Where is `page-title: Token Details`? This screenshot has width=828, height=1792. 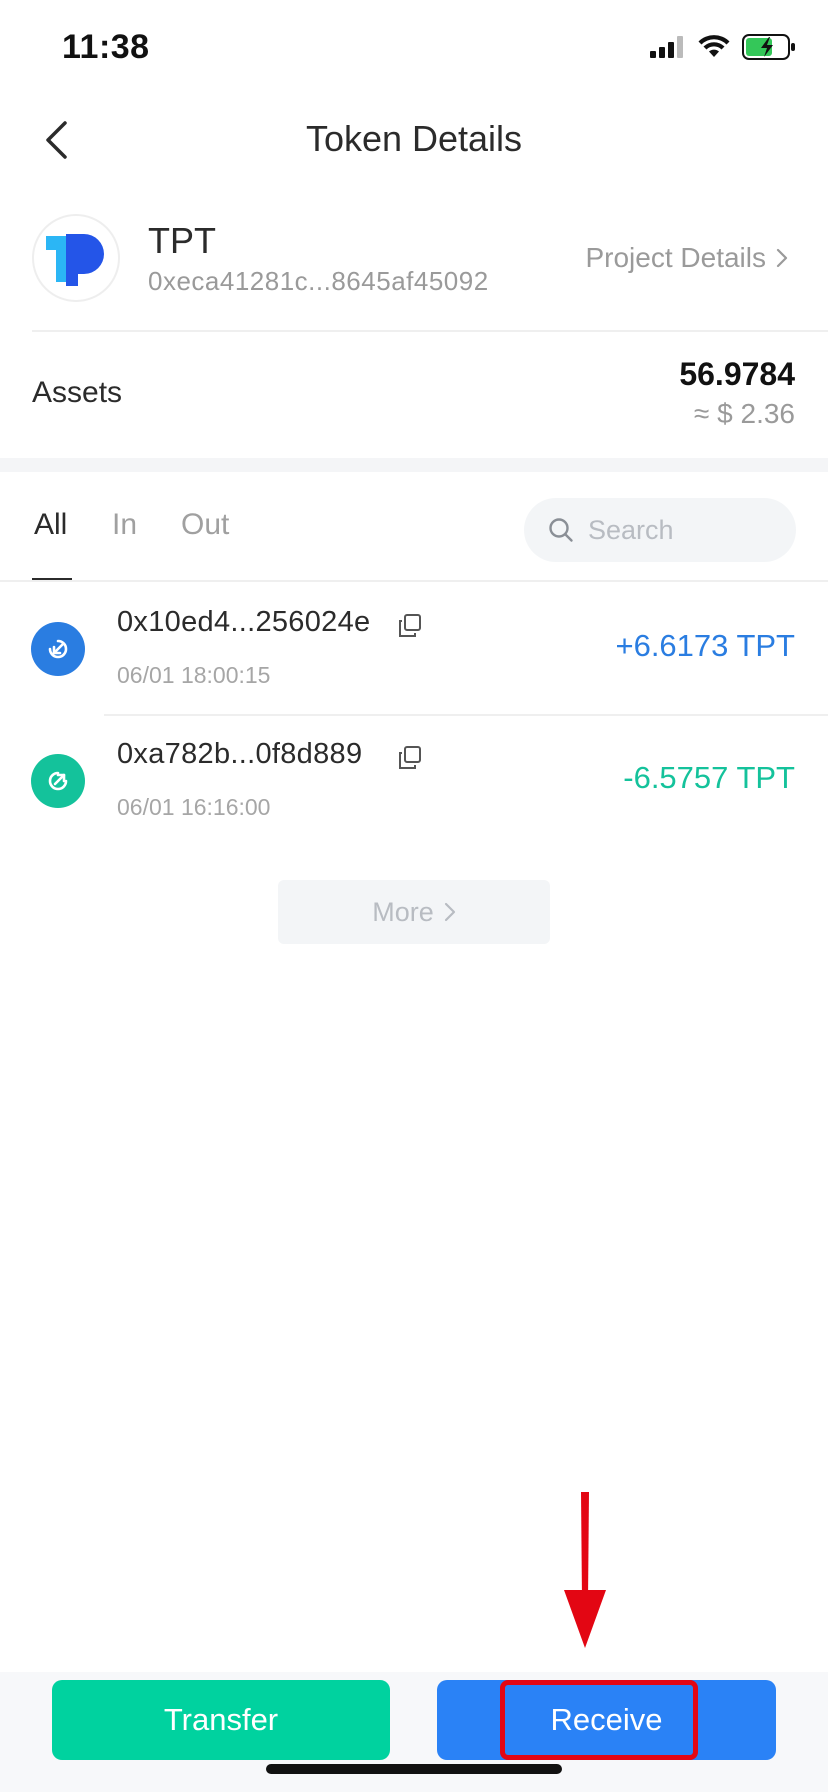
page-title: Token Details is located at coordinates (414, 138).